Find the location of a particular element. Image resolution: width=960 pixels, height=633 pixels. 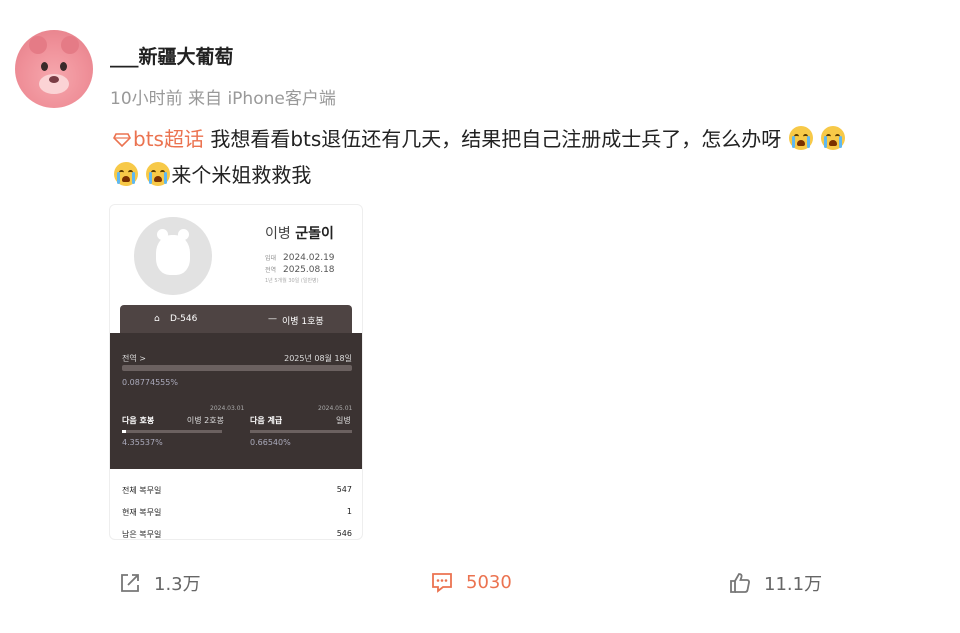

post-meta: 10小时前 来自 iPhone客户端 is located at coordinates (223, 99).